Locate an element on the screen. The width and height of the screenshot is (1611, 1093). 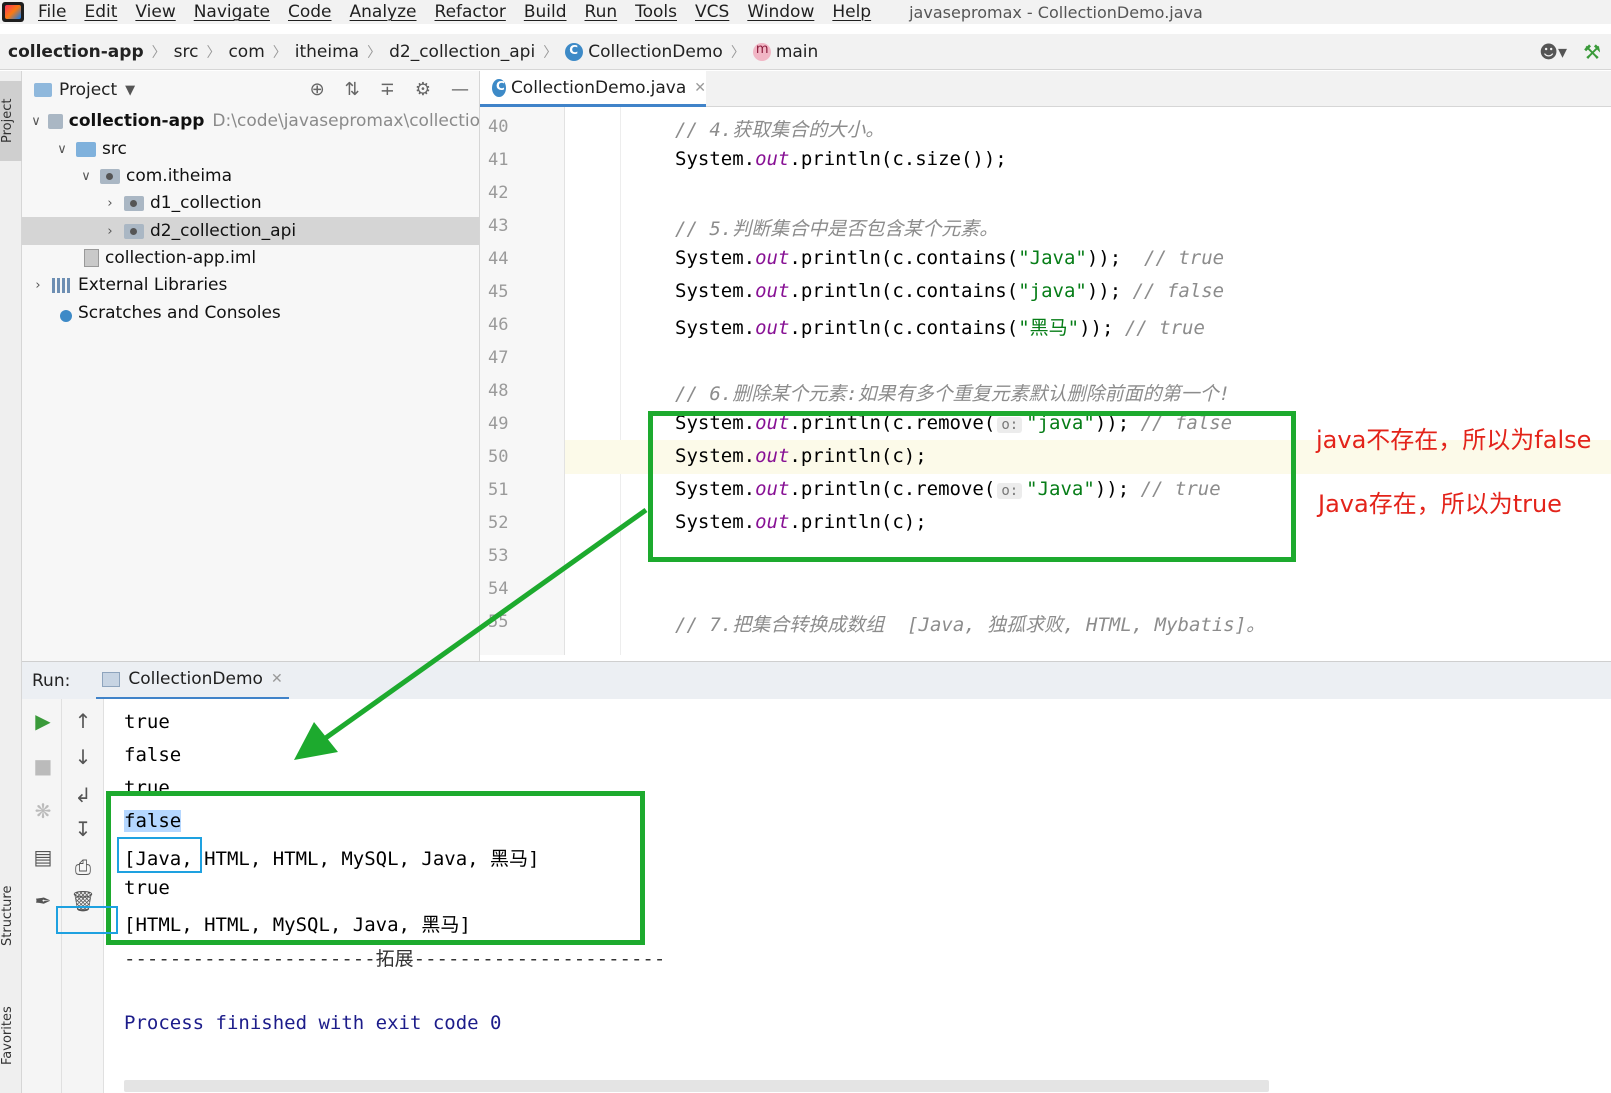
menu-window: Window is located at coordinates (780, 12).